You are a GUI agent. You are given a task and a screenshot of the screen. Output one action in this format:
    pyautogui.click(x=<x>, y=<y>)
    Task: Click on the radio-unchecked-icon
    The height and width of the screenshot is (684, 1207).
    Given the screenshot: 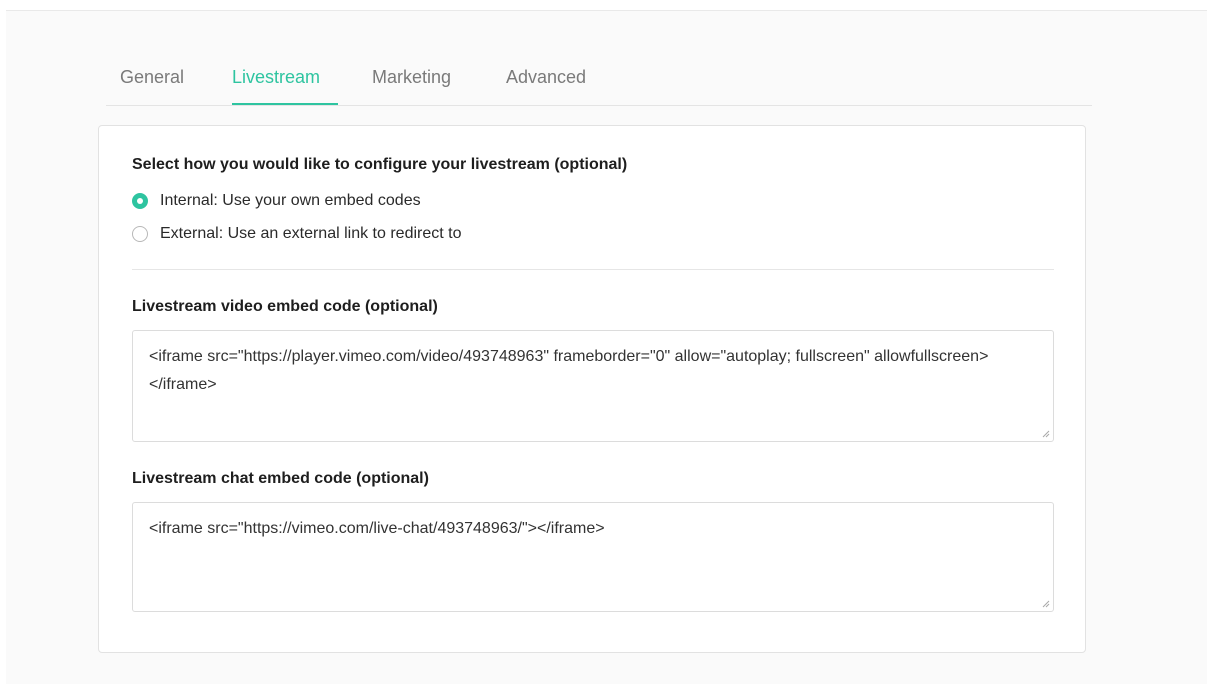 What is the action you would take?
    pyautogui.click(x=140, y=234)
    